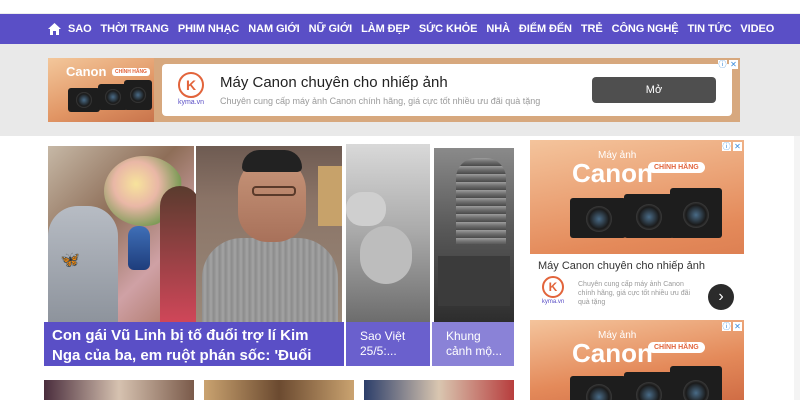 The height and width of the screenshot is (400, 800). Describe the element at coordinates (273, 29) in the screenshot. I see `nav-item-nam-gioi: NAM GIỚI` at that location.